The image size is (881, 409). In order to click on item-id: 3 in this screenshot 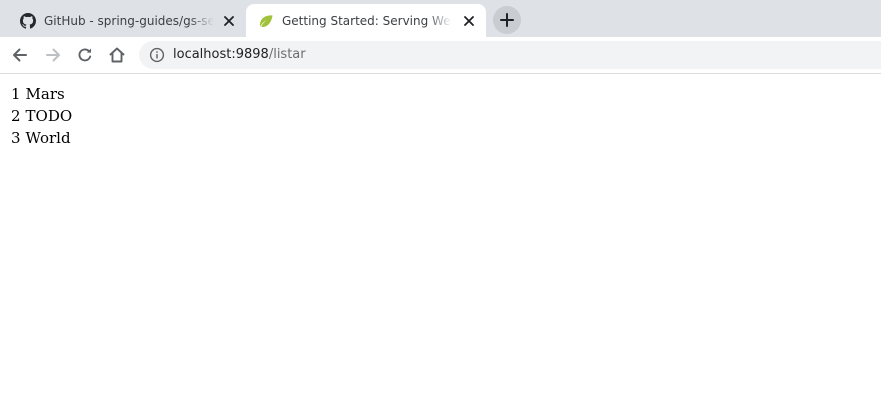, I will do `click(16, 138)`.